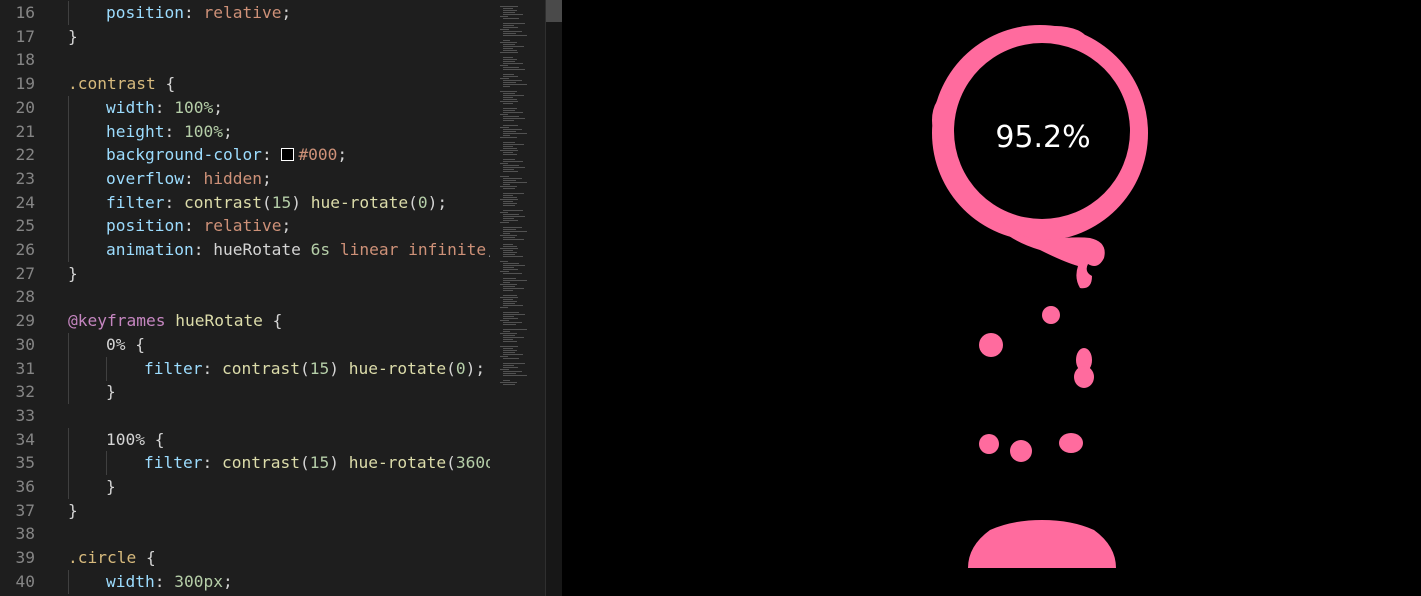  What do you see at coordinates (1043, 137) in the screenshot?
I see `progress-percentage: 95.2%` at bounding box center [1043, 137].